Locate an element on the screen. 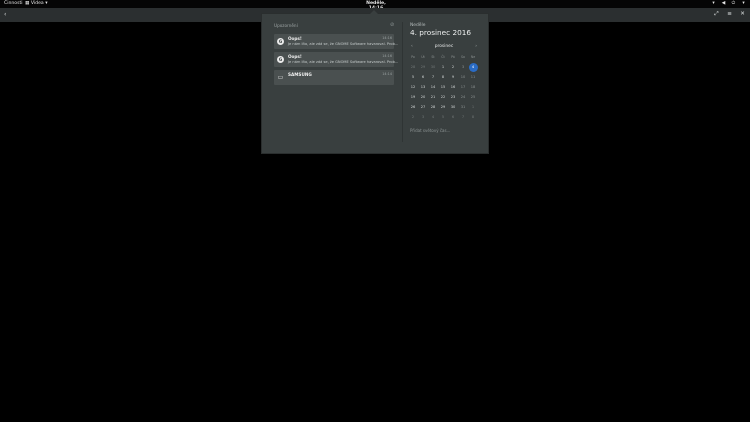  calendar-day-number: 8 is located at coordinates (443, 77).